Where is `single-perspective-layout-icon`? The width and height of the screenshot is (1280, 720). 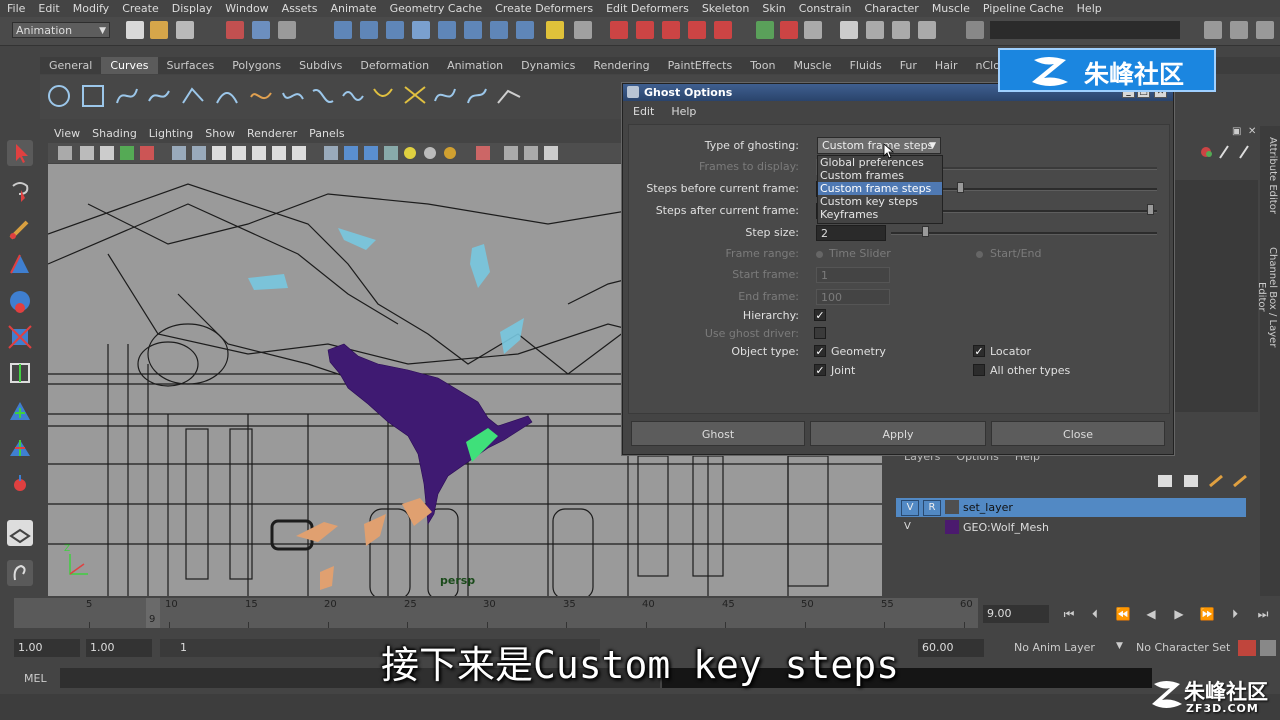
single-perspective-layout-icon is located at coordinates (20, 533).